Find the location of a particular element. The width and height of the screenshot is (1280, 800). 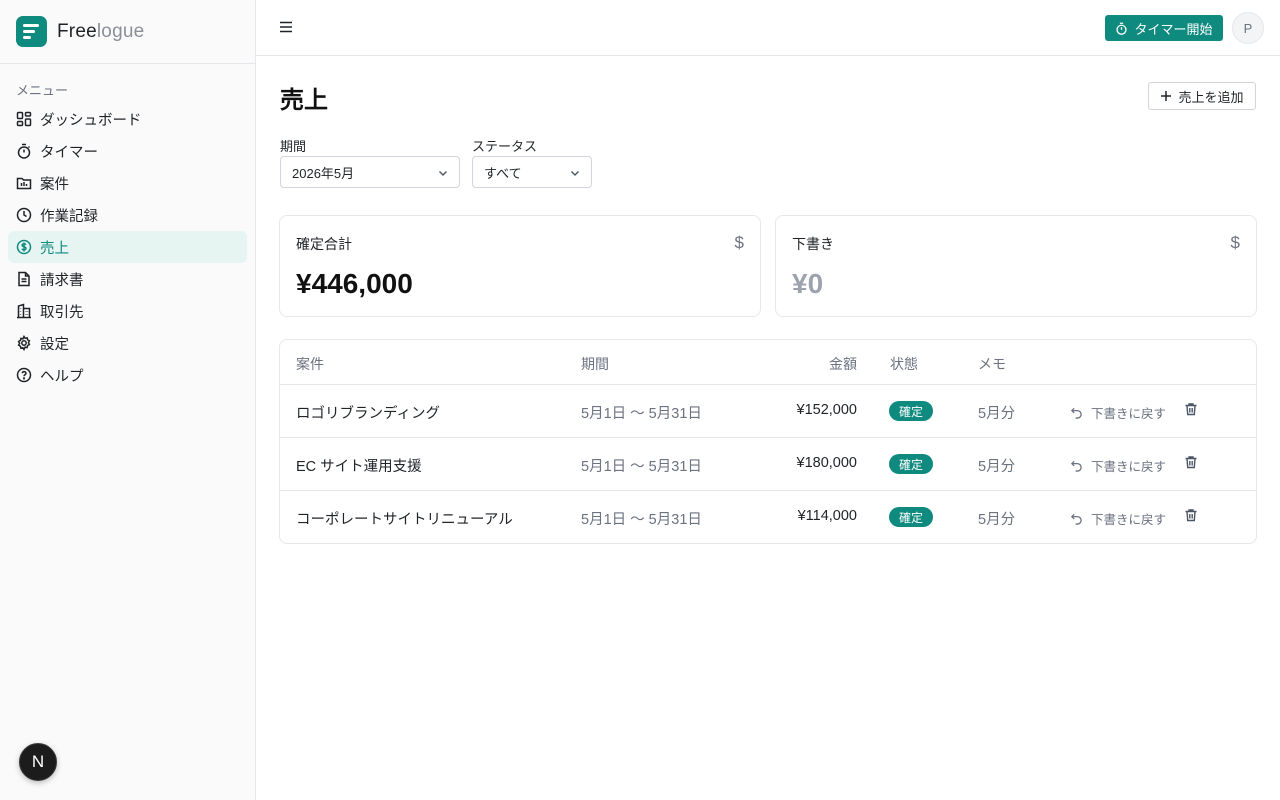

hamburger-menu-icon is located at coordinates (286, 27).